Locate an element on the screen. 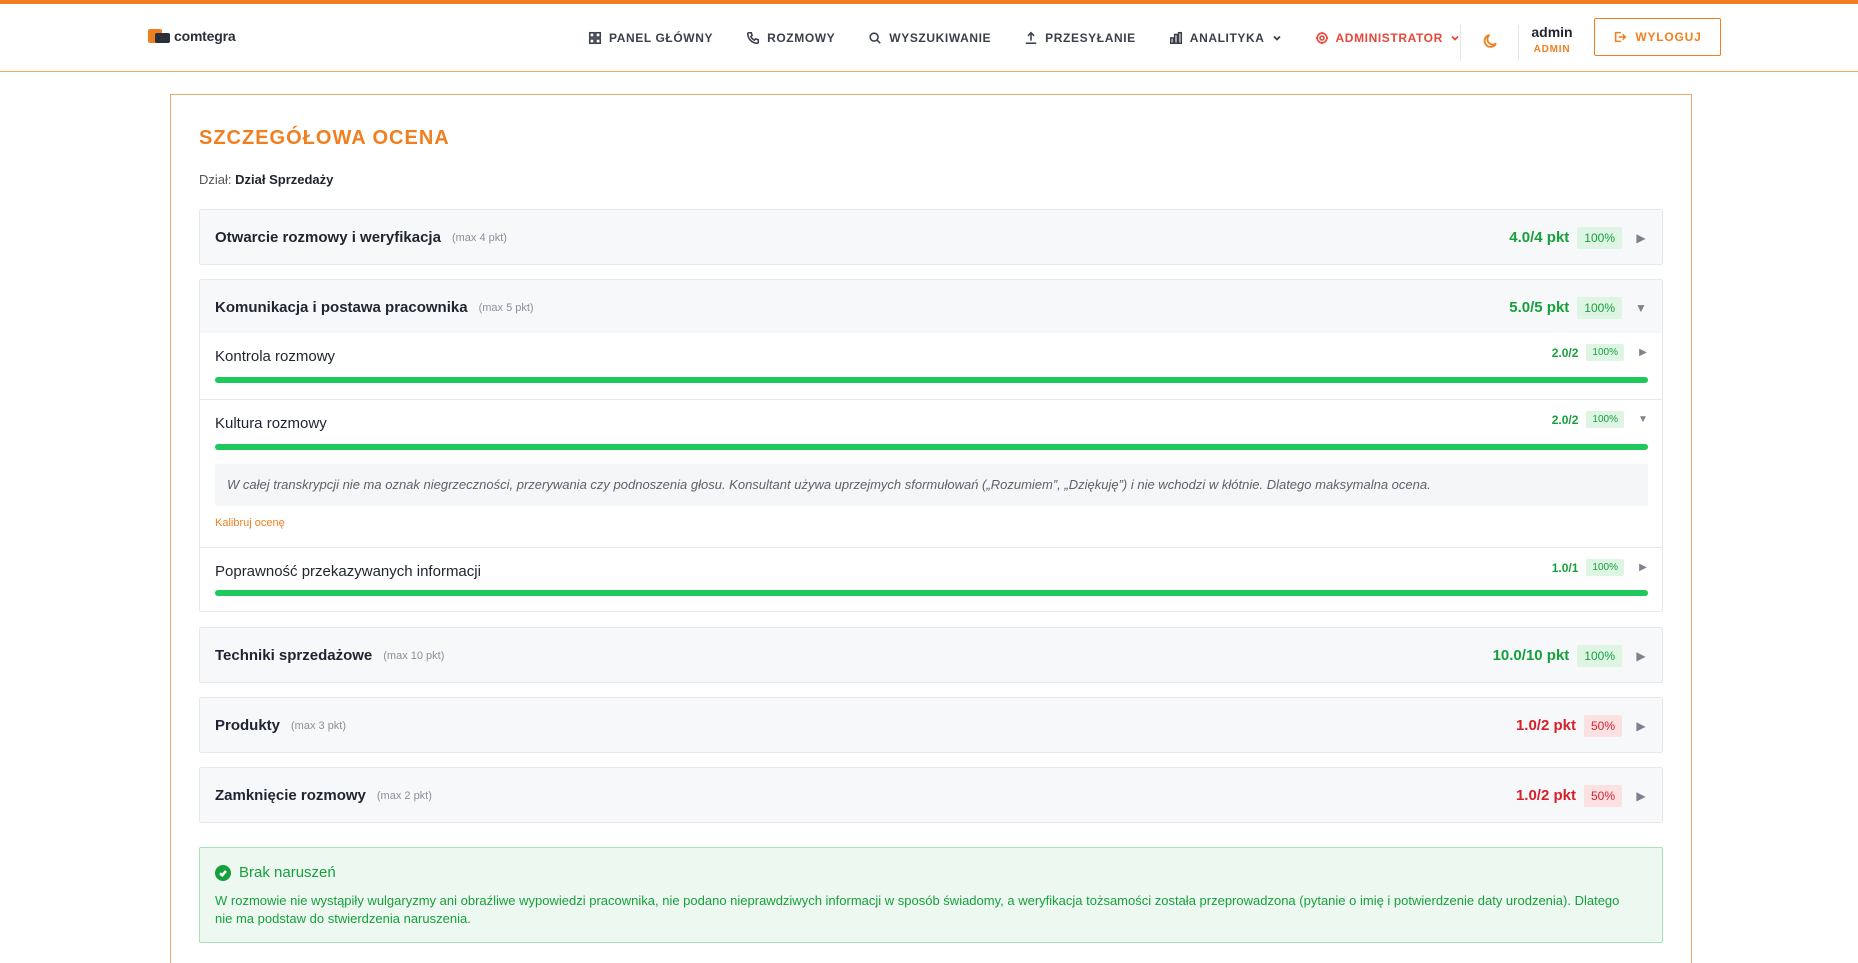 The height and width of the screenshot is (963, 1858). department-line: Dział: Dział Sprzedaży is located at coordinates (266, 179).